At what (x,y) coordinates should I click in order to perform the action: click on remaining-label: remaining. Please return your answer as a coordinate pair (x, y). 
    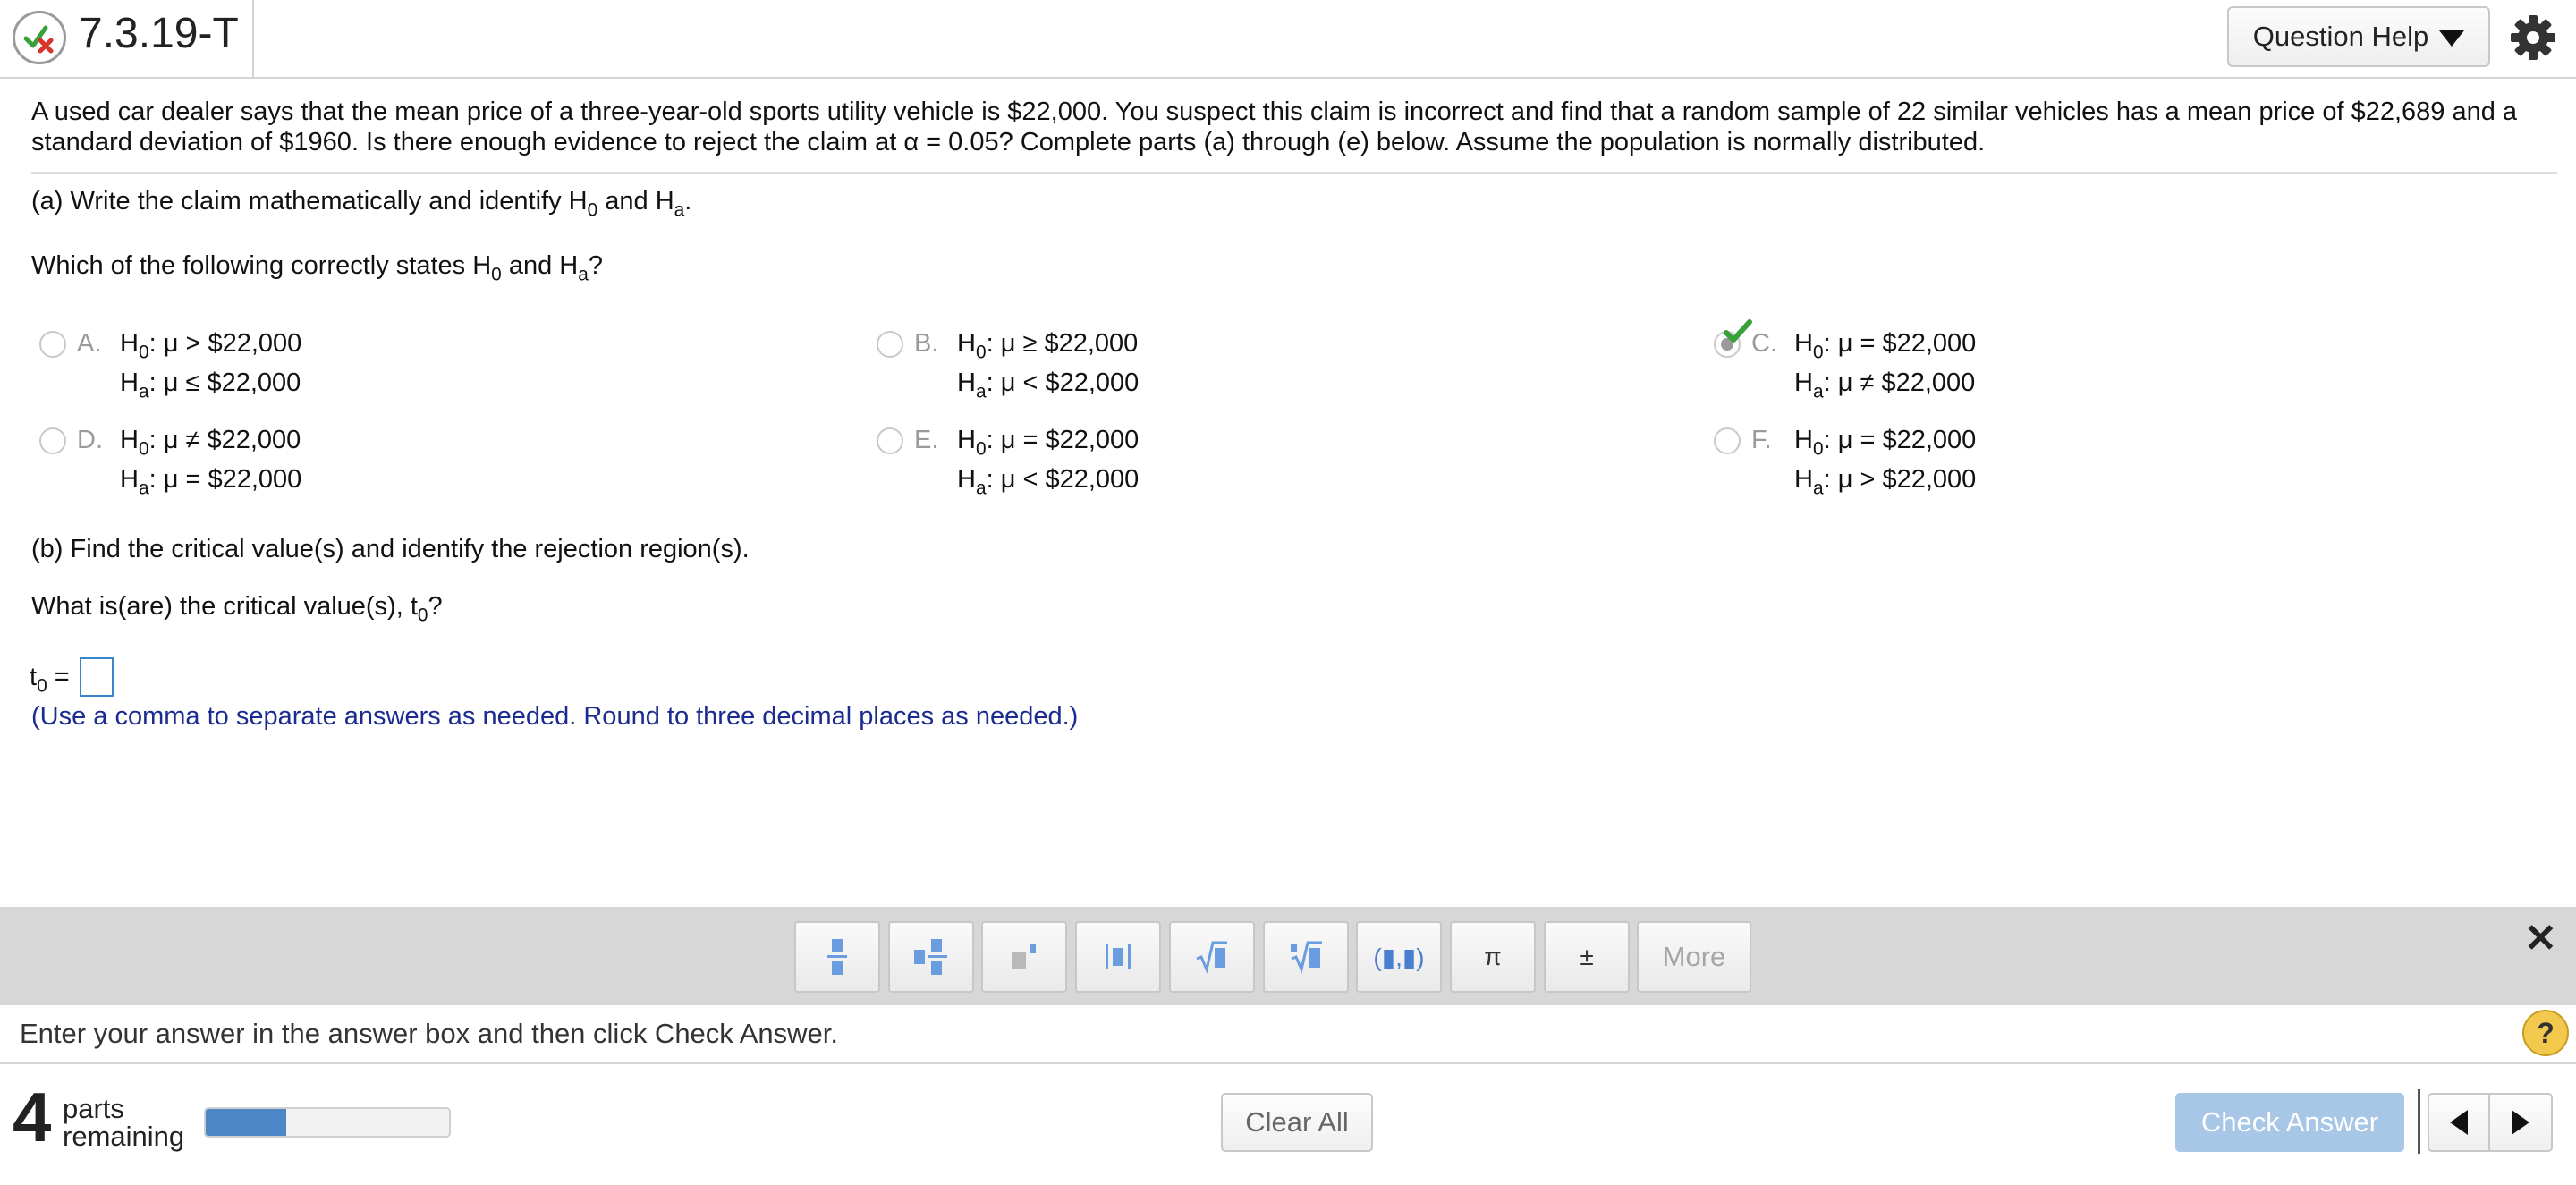
    Looking at the image, I should click on (124, 1136).